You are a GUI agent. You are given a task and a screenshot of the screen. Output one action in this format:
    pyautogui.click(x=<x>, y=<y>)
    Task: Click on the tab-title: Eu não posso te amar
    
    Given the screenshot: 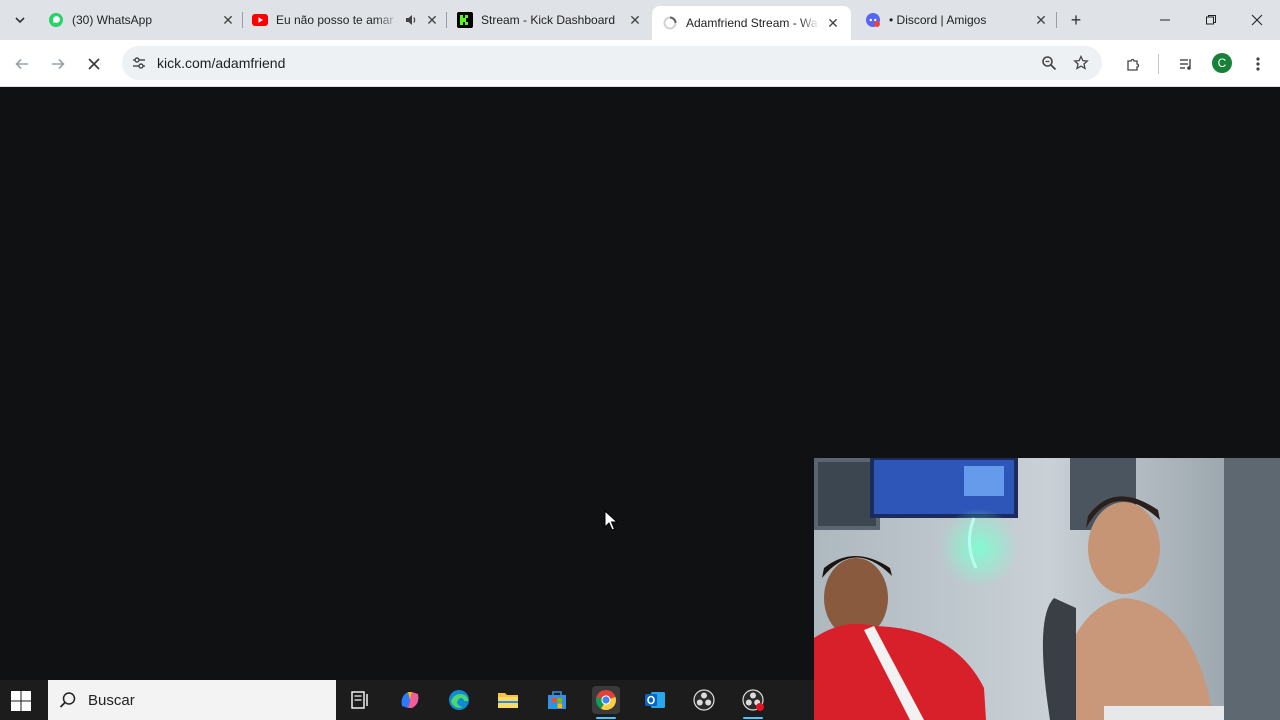 What is the action you would take?
    pyautogui.click(x=335, y=20)
    